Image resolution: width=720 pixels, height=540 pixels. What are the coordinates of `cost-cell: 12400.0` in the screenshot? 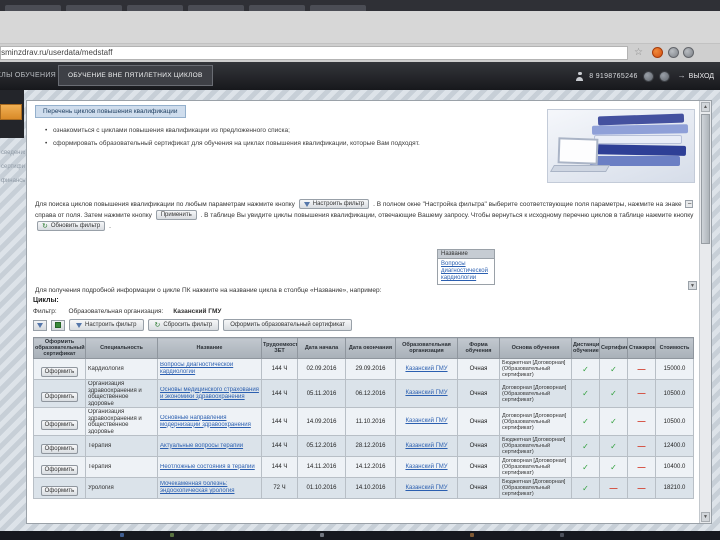 It's located at (674, 446).